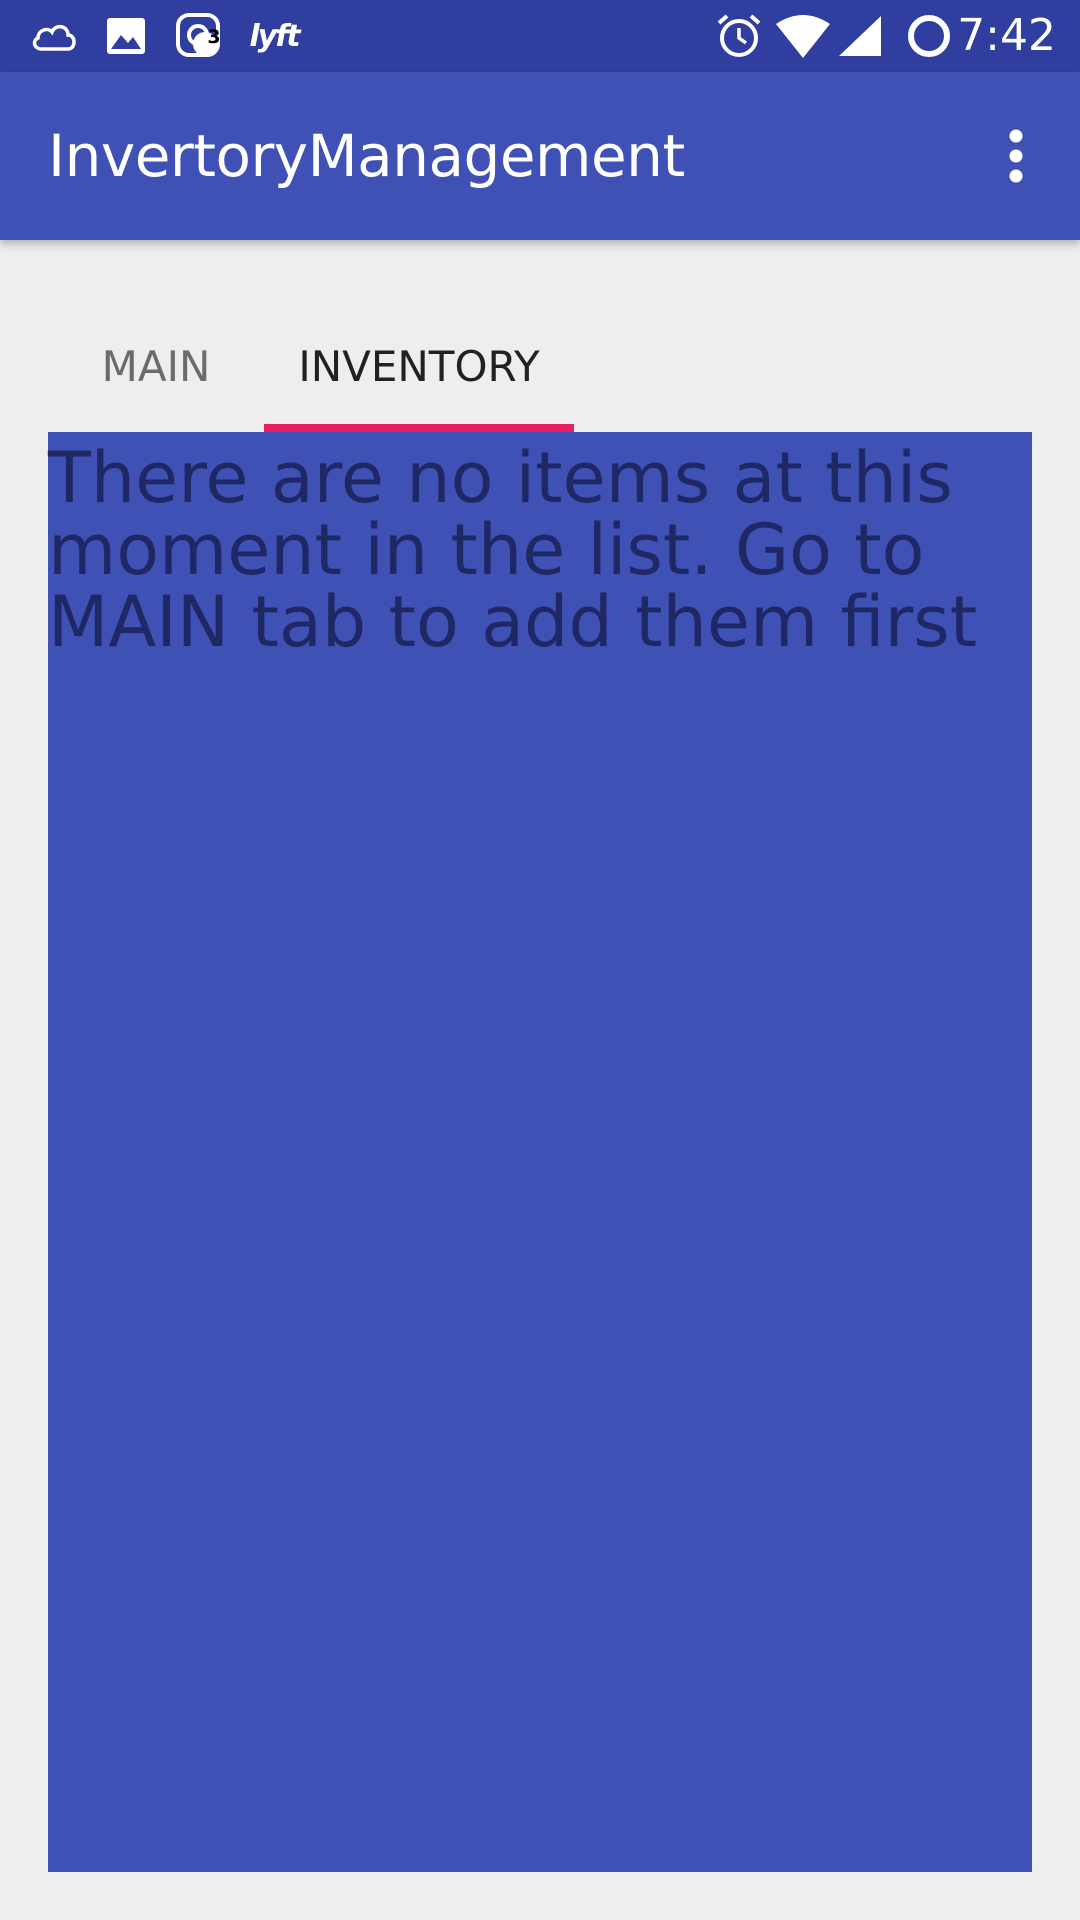 Image resolution: width=1080 pixels, height=1920 pixels. Describe the element at coordinates (199, 36) in the screenshot. I see `instagram-notification-icon: 3` at that location.